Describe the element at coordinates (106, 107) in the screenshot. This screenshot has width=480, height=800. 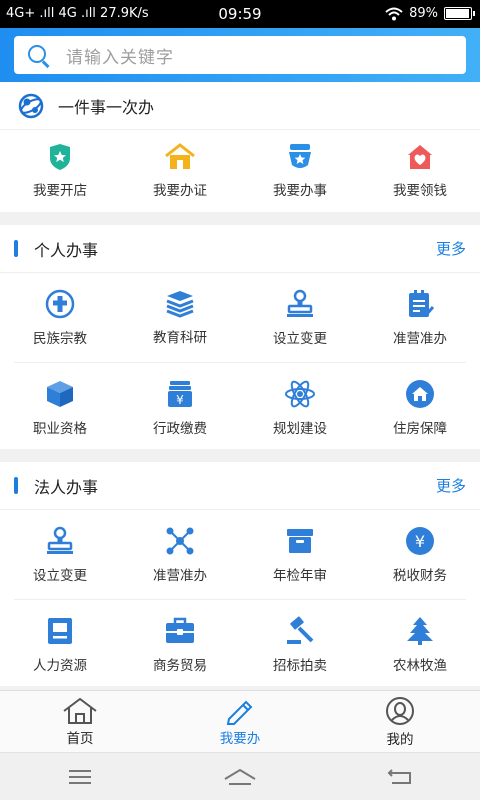
I see `one-thing-title: 一件事一次办` at that location.